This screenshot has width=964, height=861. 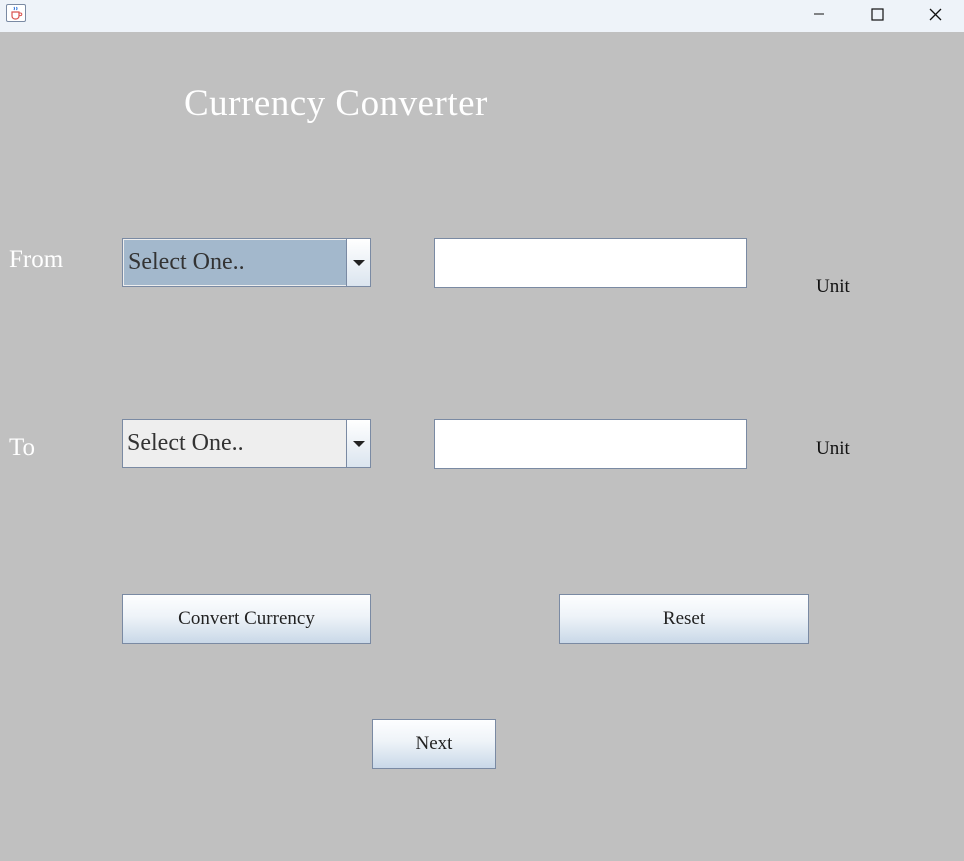 I want to click on close-button, so click(x=935, y=14).